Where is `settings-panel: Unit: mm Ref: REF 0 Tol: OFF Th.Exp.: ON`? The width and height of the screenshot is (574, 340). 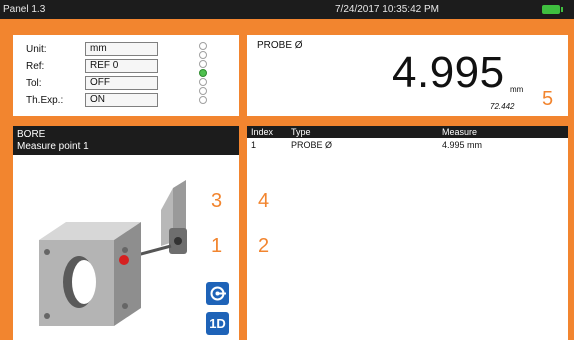 settings-panel: Unit: mm Ref: REF 0 Tol: OFF Th.Exp.: ON is located at coordinates (126, 75).